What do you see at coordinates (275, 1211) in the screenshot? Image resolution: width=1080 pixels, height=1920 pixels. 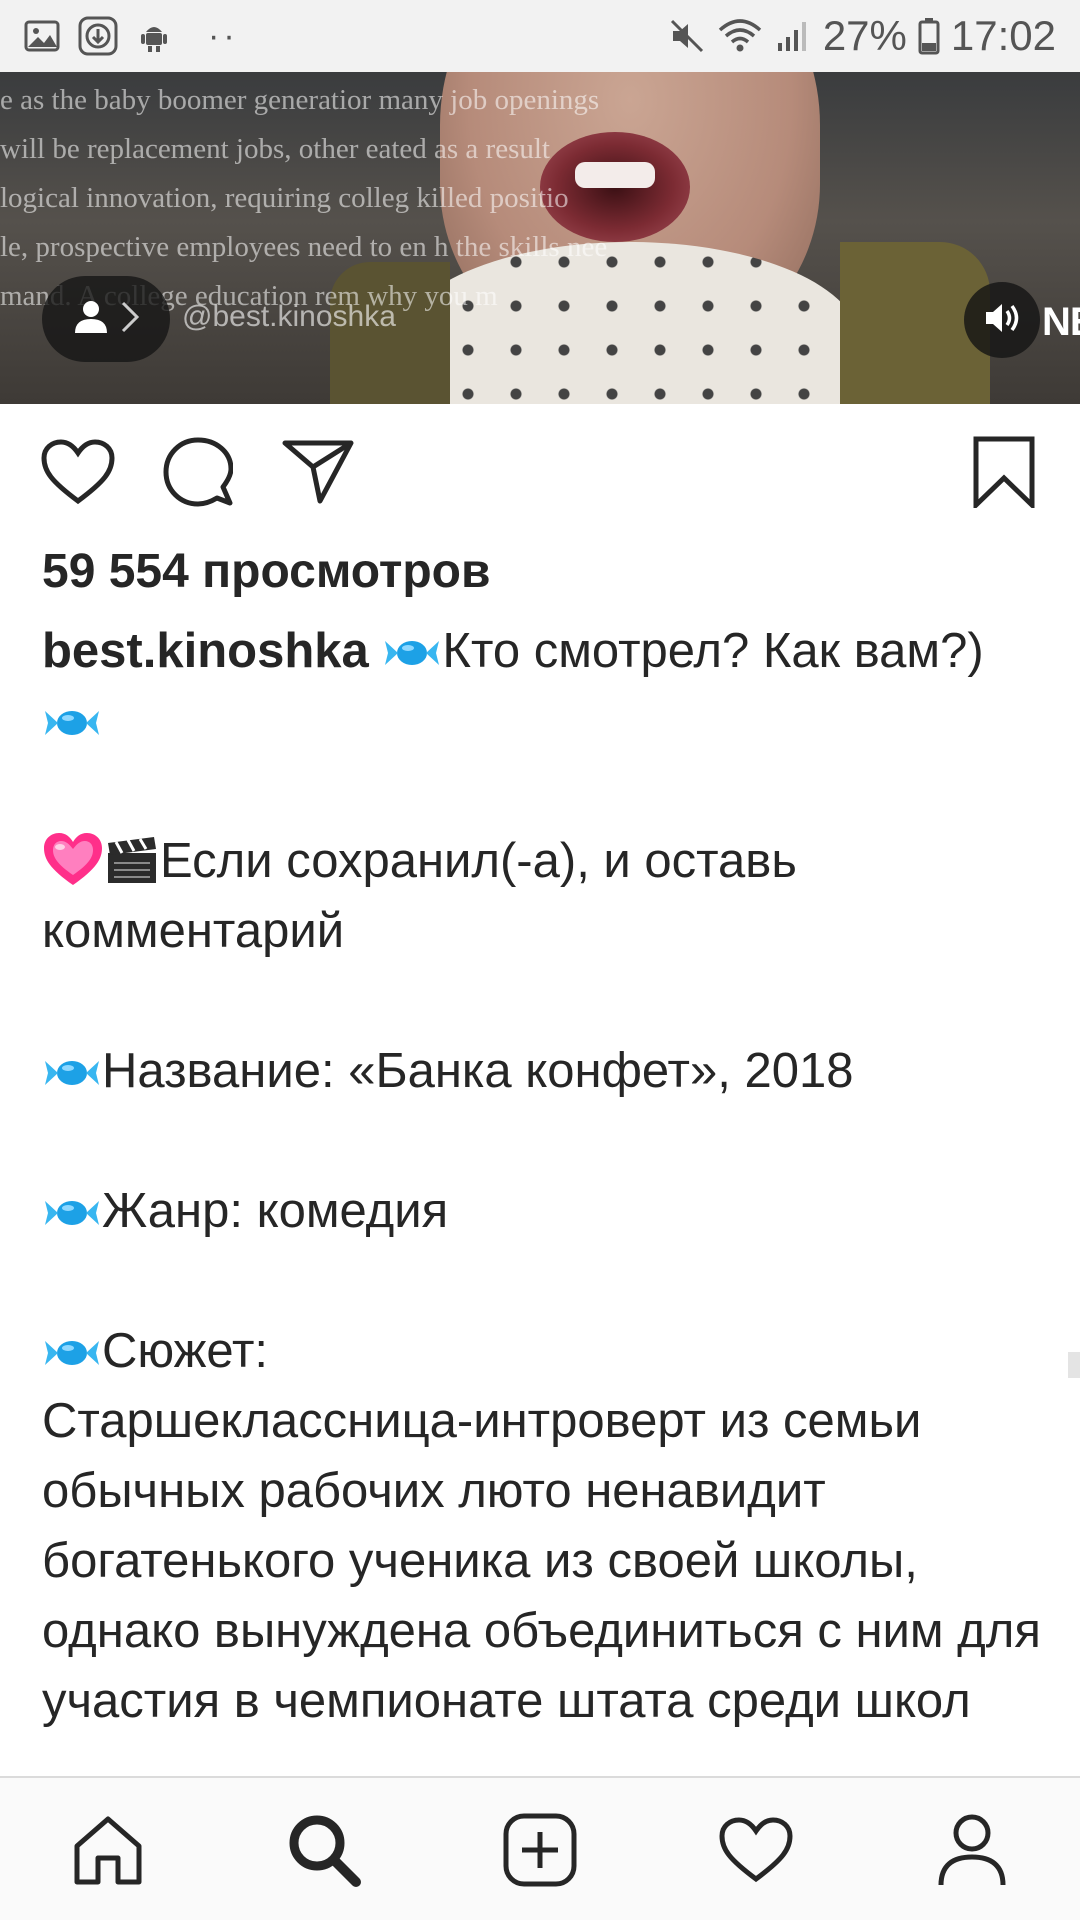 I see `caption-line-4: Жанр: комедия` at bounding box center [275, 1211].